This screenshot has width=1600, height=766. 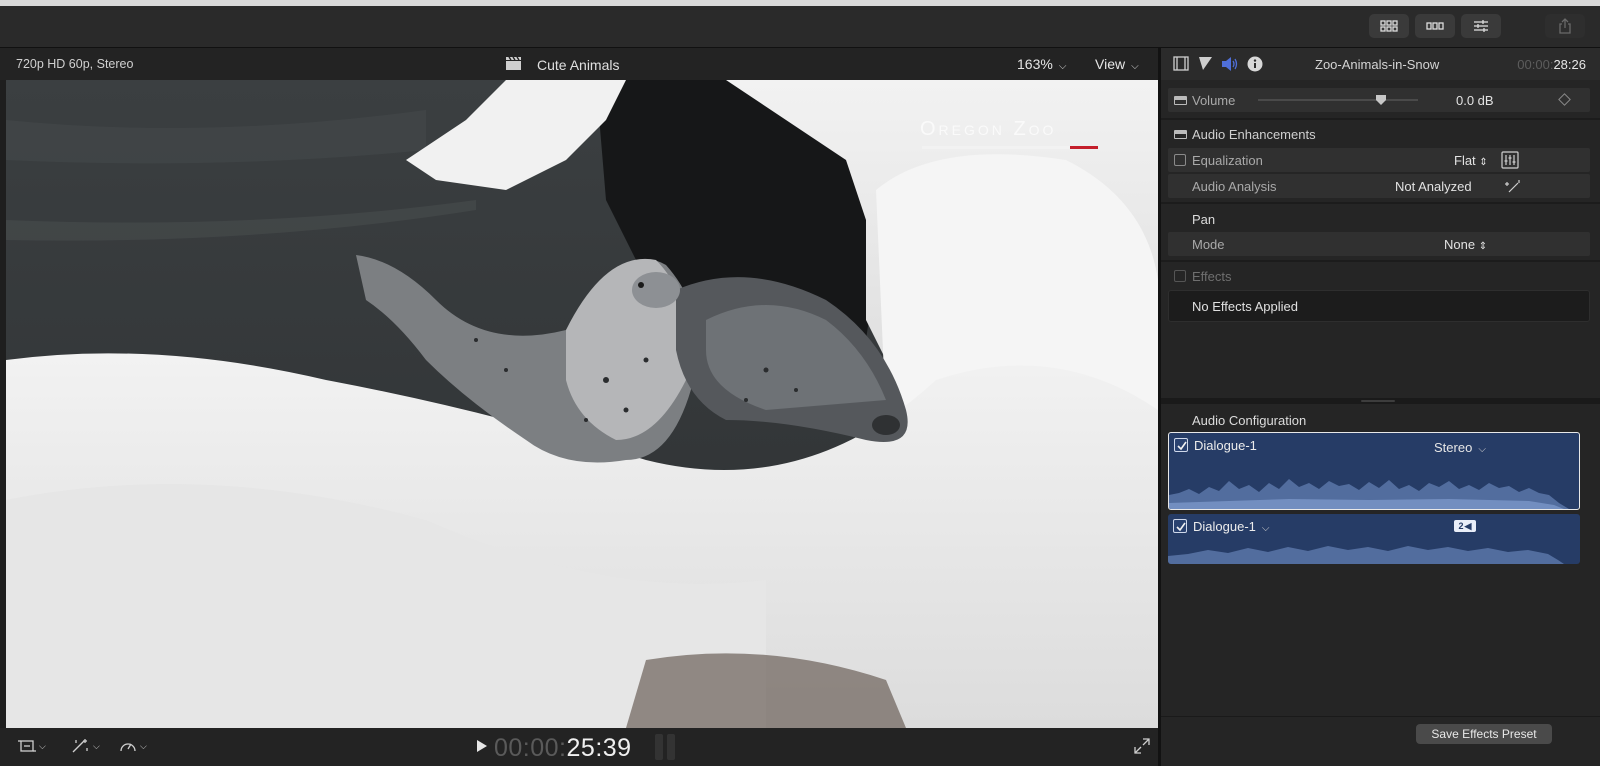 I want to click on transform-tool-menu: ⌵, so click(x=32, y=746).